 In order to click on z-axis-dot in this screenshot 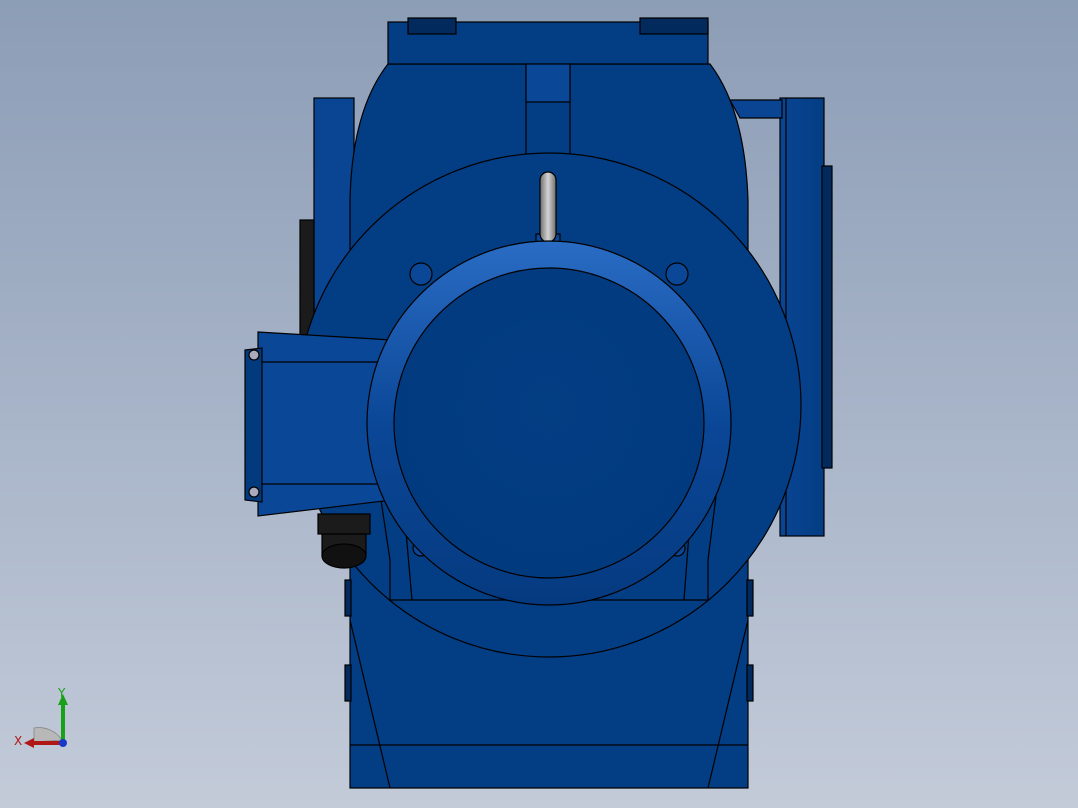, I will do `click(63, 743)`.